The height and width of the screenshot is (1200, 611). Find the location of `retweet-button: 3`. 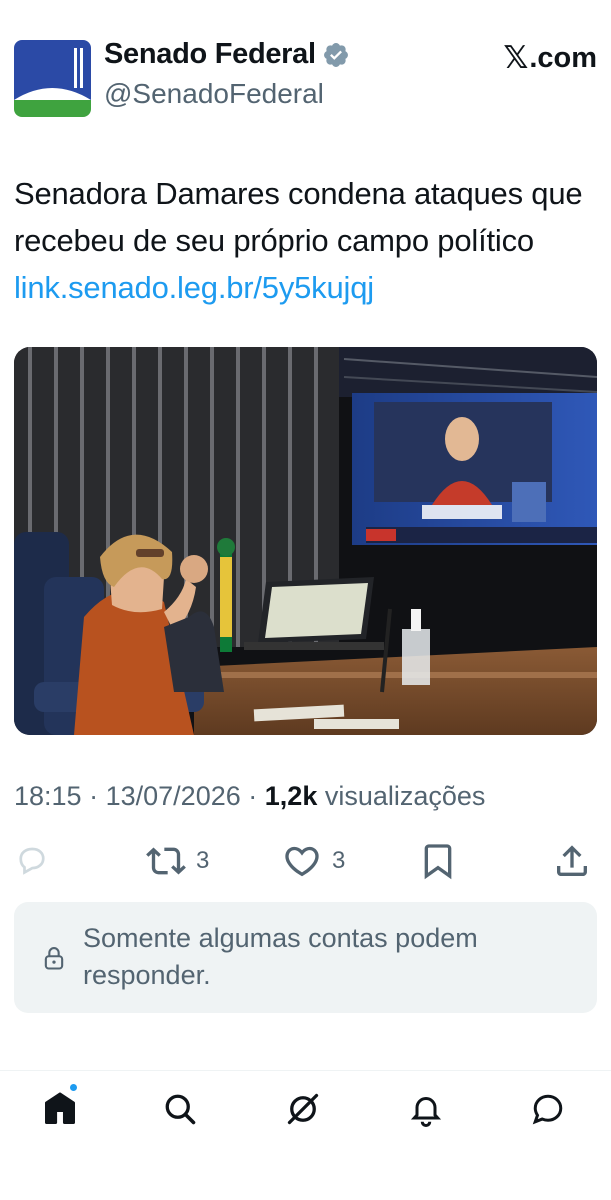

retweet-button: 3 is located at coordinates (177, 861).